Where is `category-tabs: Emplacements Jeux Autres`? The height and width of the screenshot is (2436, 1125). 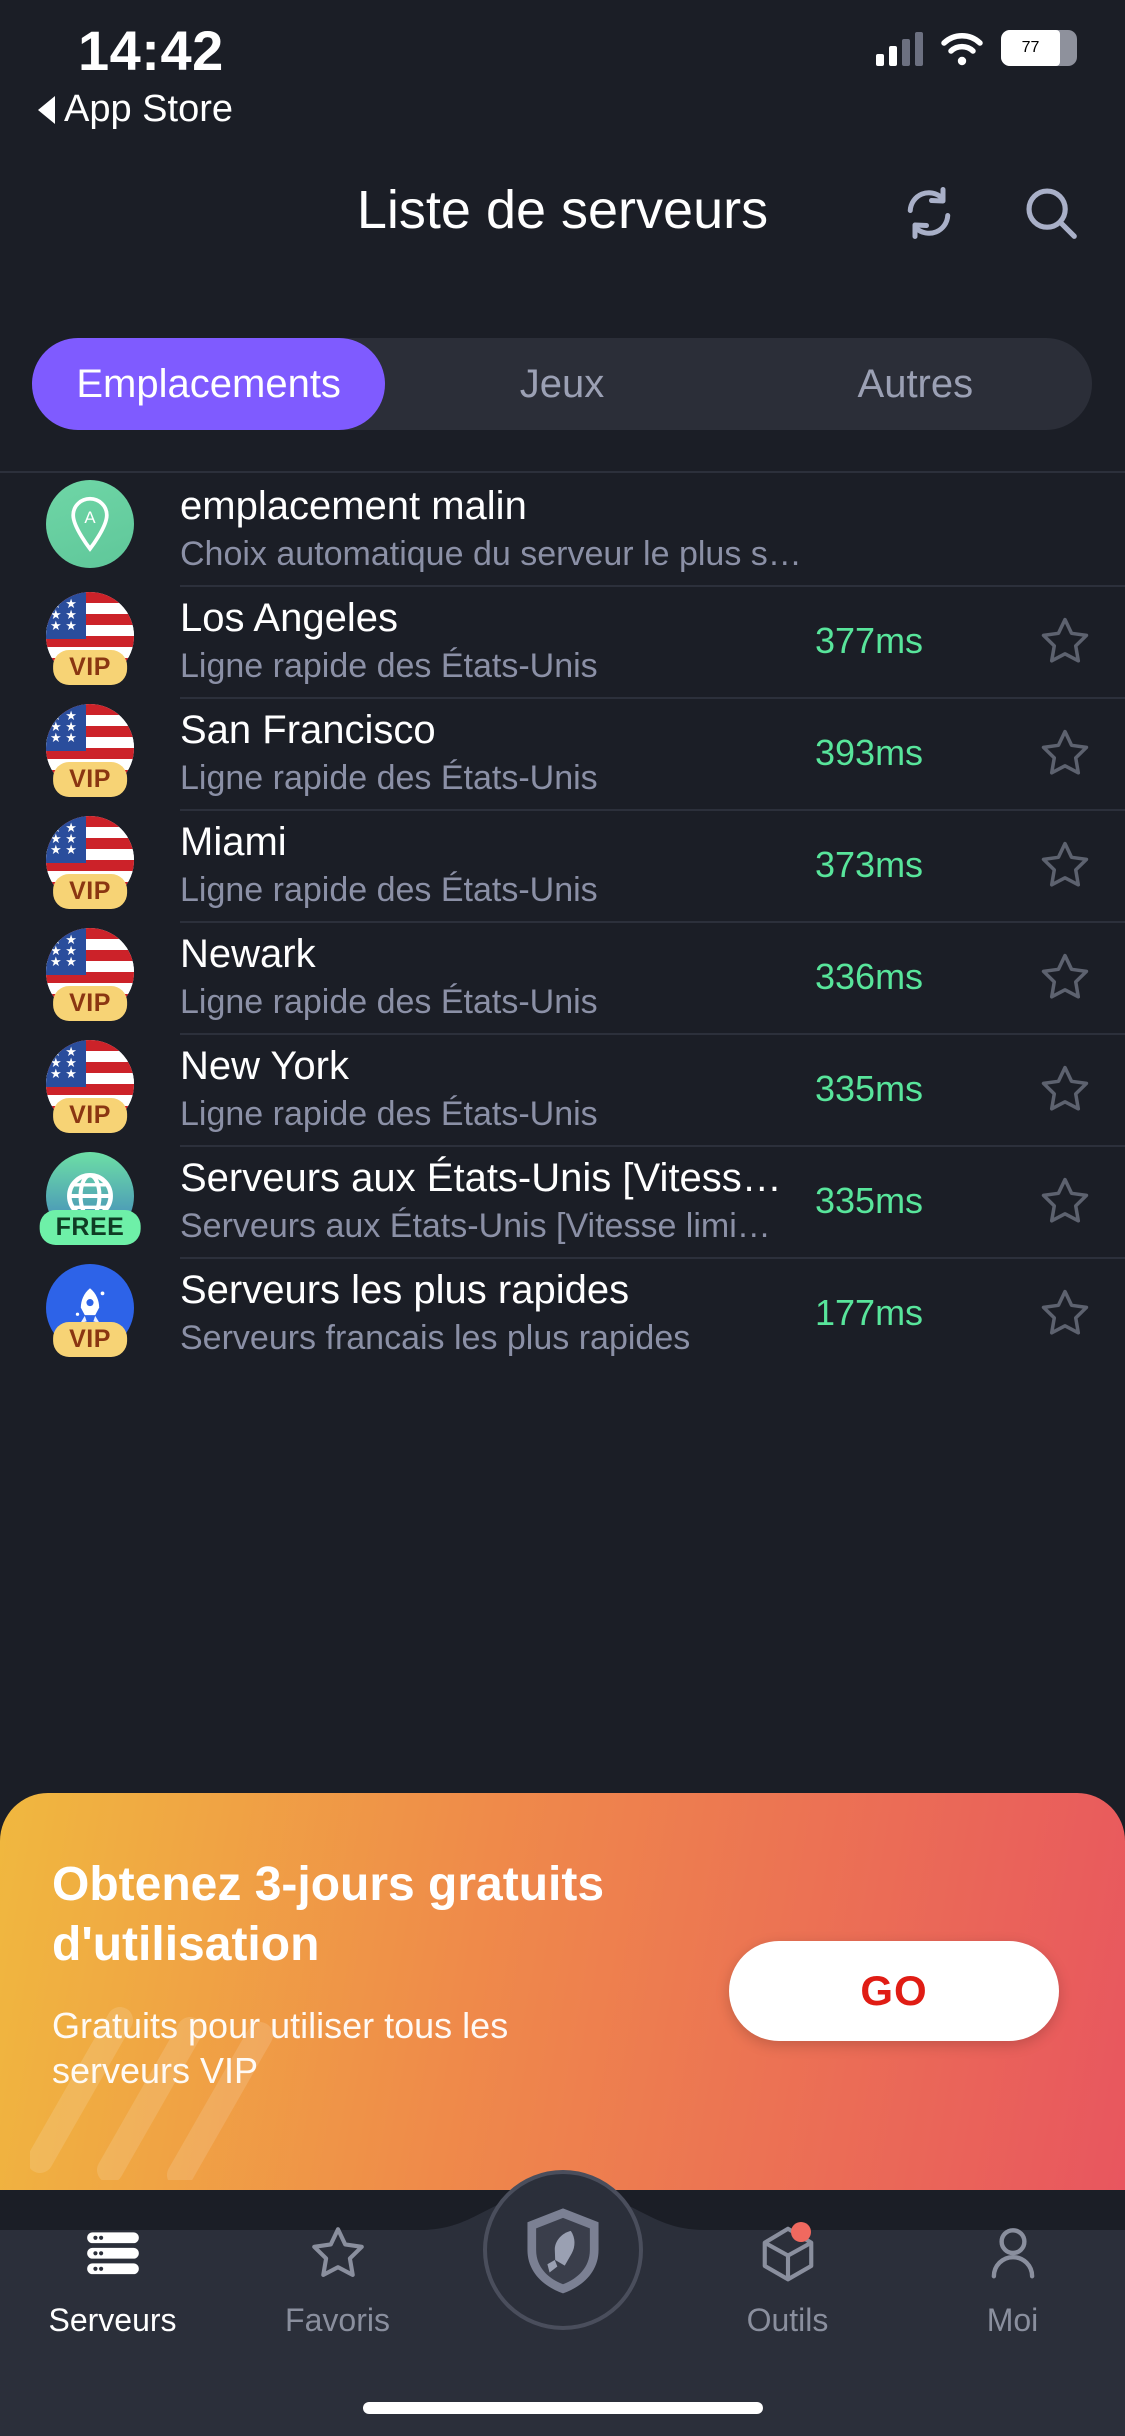
category-tabs: Emplacements Jeux Autres is located at coordinates (562, 384).